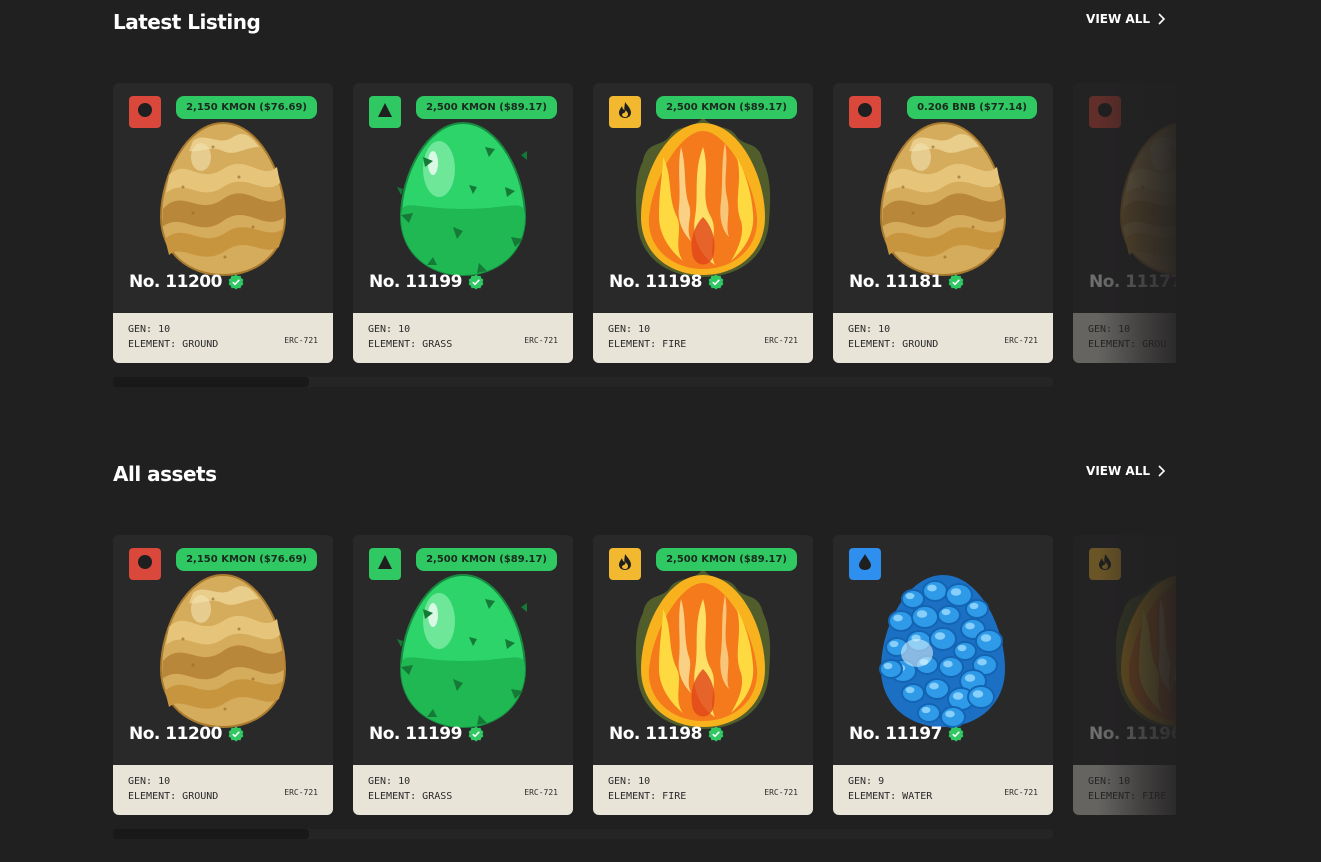 The image size is (1321, 862). I want to click on price-badge: 0.206 BNB ($77.14), so click(972, 107).